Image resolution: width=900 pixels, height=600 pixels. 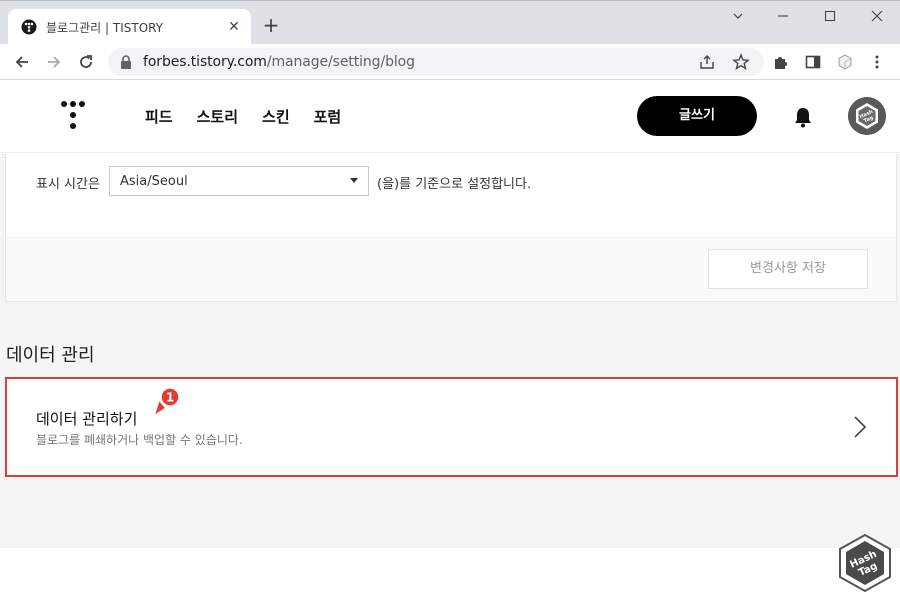 I want to click on nav-skin: 스킨, so click(x=276, y=116).